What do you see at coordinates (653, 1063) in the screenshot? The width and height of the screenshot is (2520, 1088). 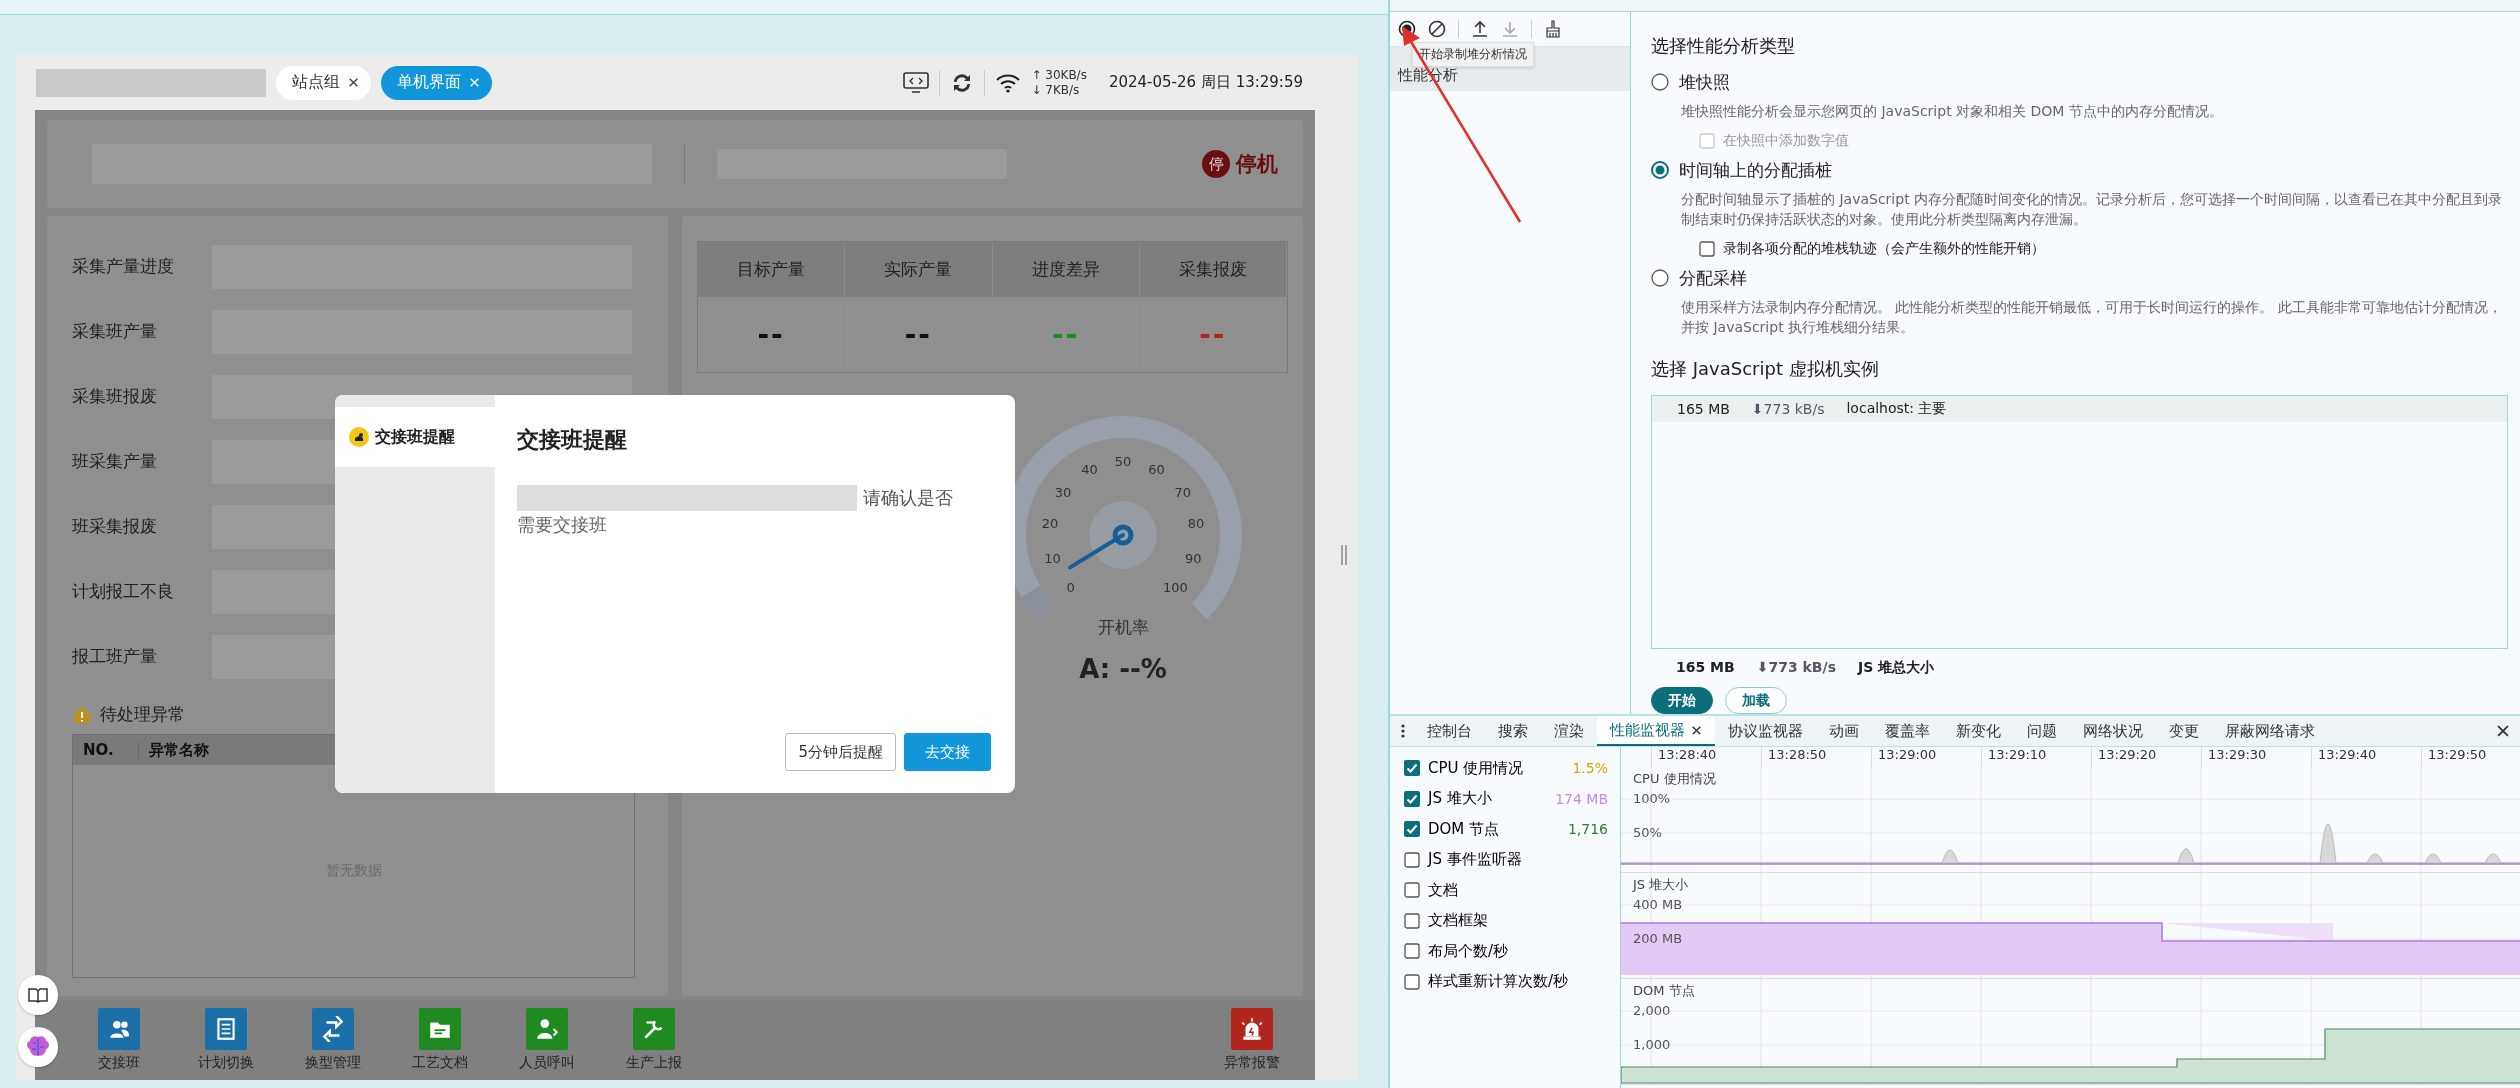 I see `toolbar-label: 生产上报` at bounding box center [653, 1063].